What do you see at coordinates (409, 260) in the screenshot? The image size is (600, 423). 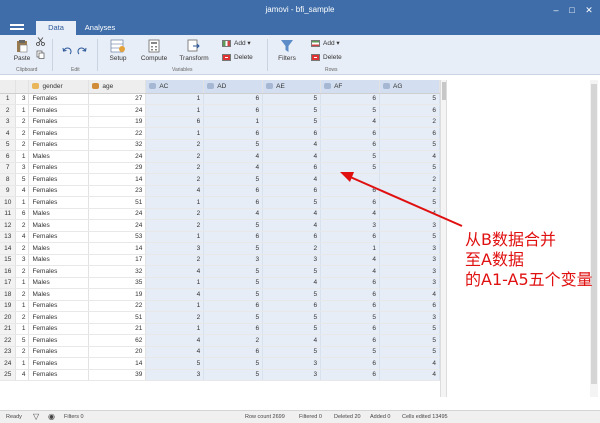 I see `cell-ag: 3` at bounding box center [409, 260].